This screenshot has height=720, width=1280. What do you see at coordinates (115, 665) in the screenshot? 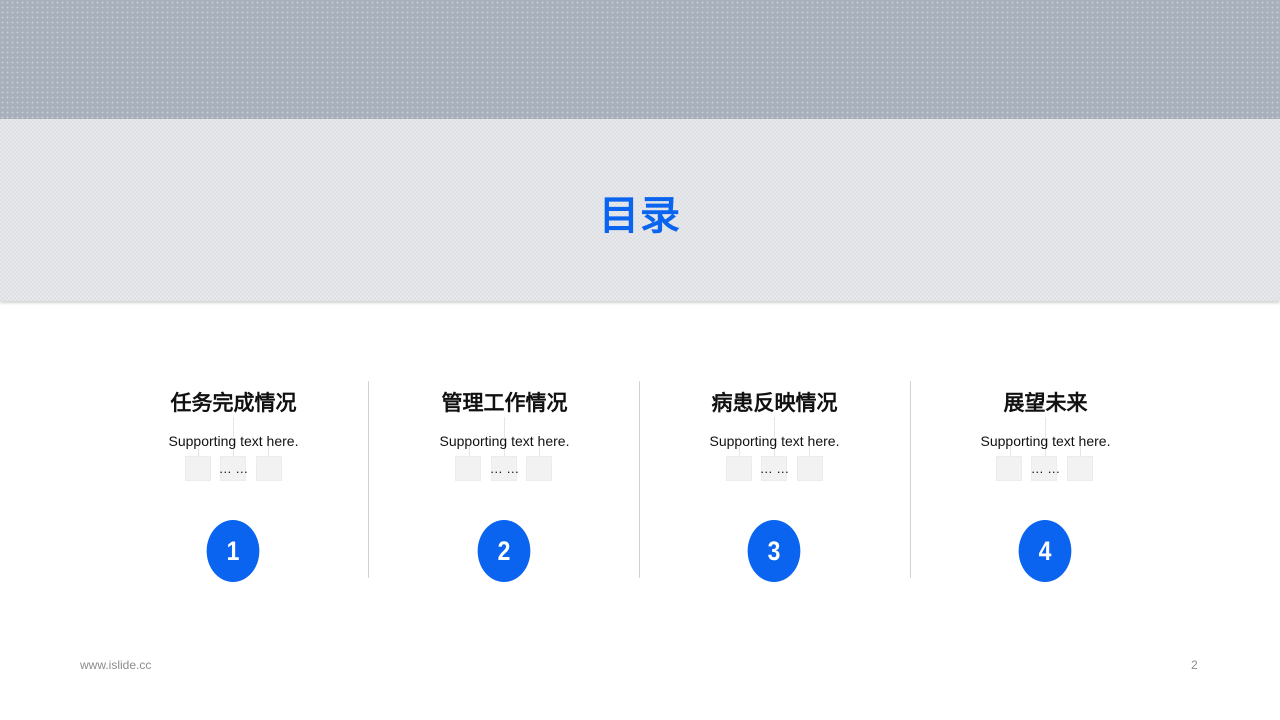
I see `footer-website-link: www.islide.cc` at bounding box center [115, 665].